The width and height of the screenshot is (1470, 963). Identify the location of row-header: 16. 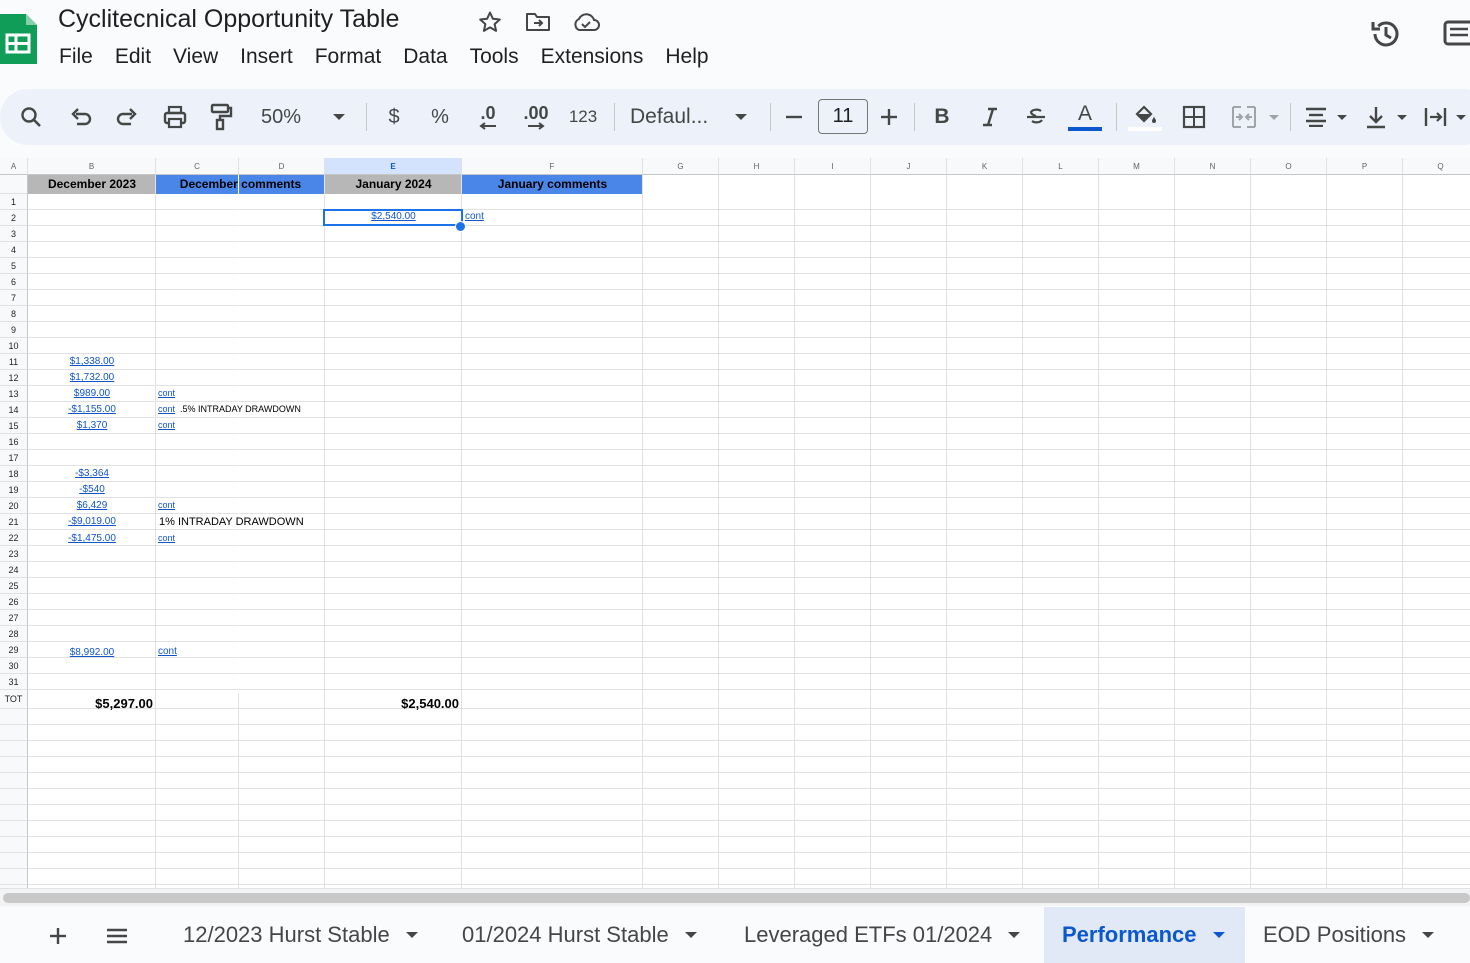
(14, 442).